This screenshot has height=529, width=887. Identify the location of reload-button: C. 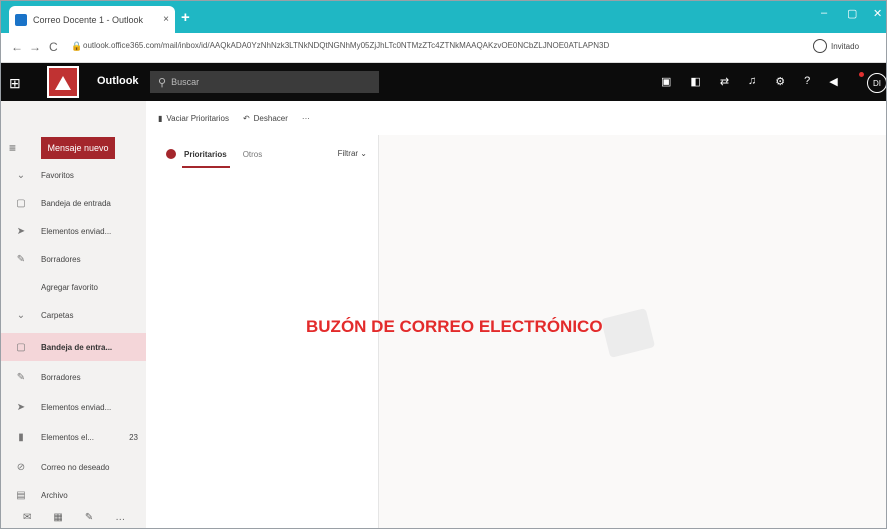
(53, 47).